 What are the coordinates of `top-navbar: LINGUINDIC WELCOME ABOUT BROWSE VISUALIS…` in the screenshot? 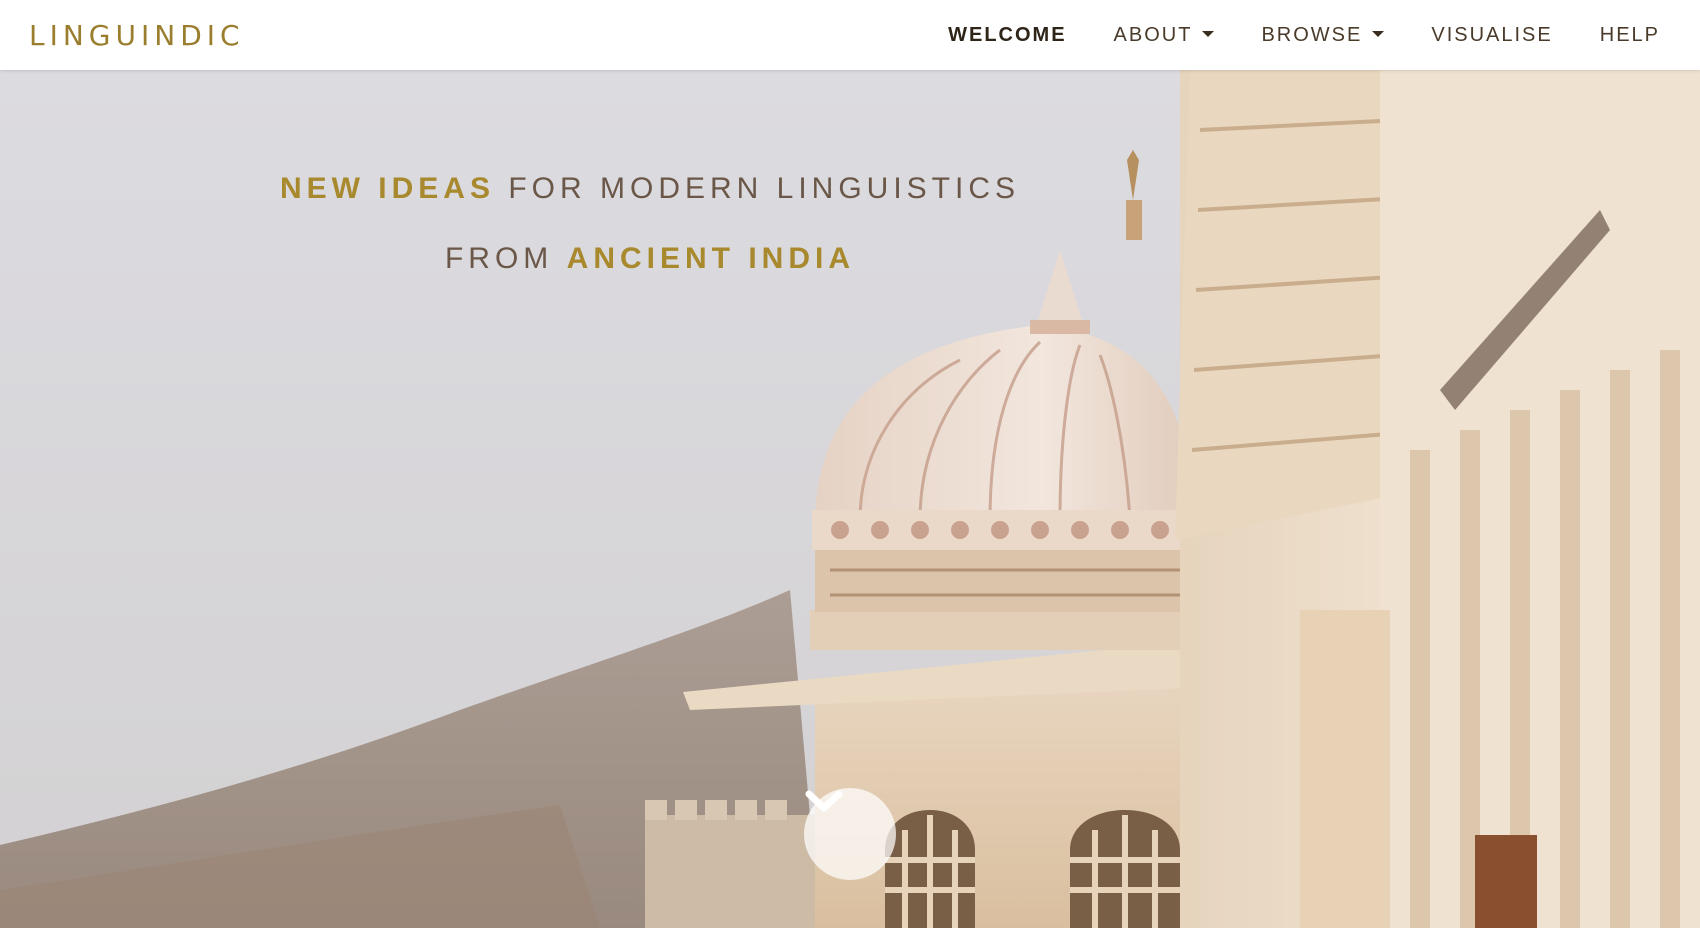 It's located at (850, 35).